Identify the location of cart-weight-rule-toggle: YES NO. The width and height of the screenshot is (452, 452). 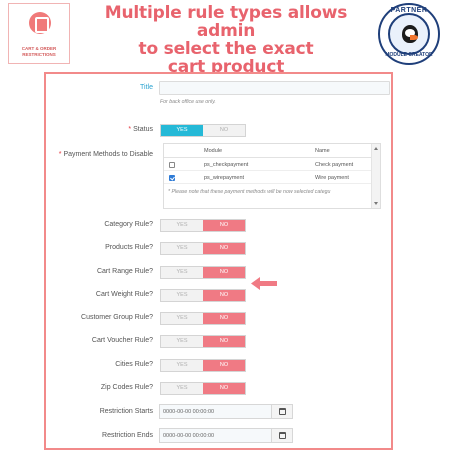
(203, 295).